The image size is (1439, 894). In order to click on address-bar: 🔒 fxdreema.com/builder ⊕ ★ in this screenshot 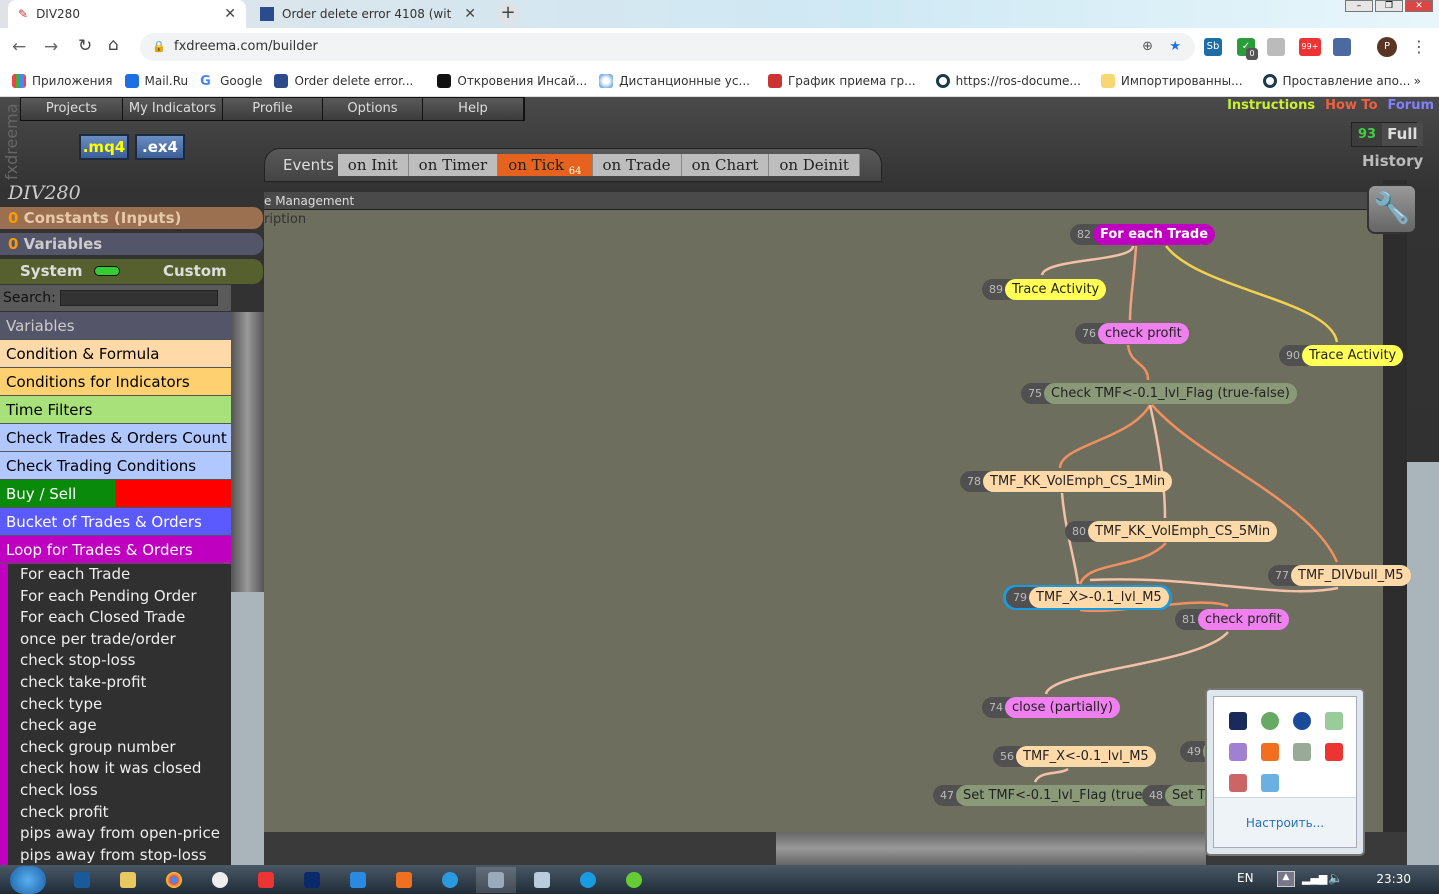, I will do `click(667, 47)`.